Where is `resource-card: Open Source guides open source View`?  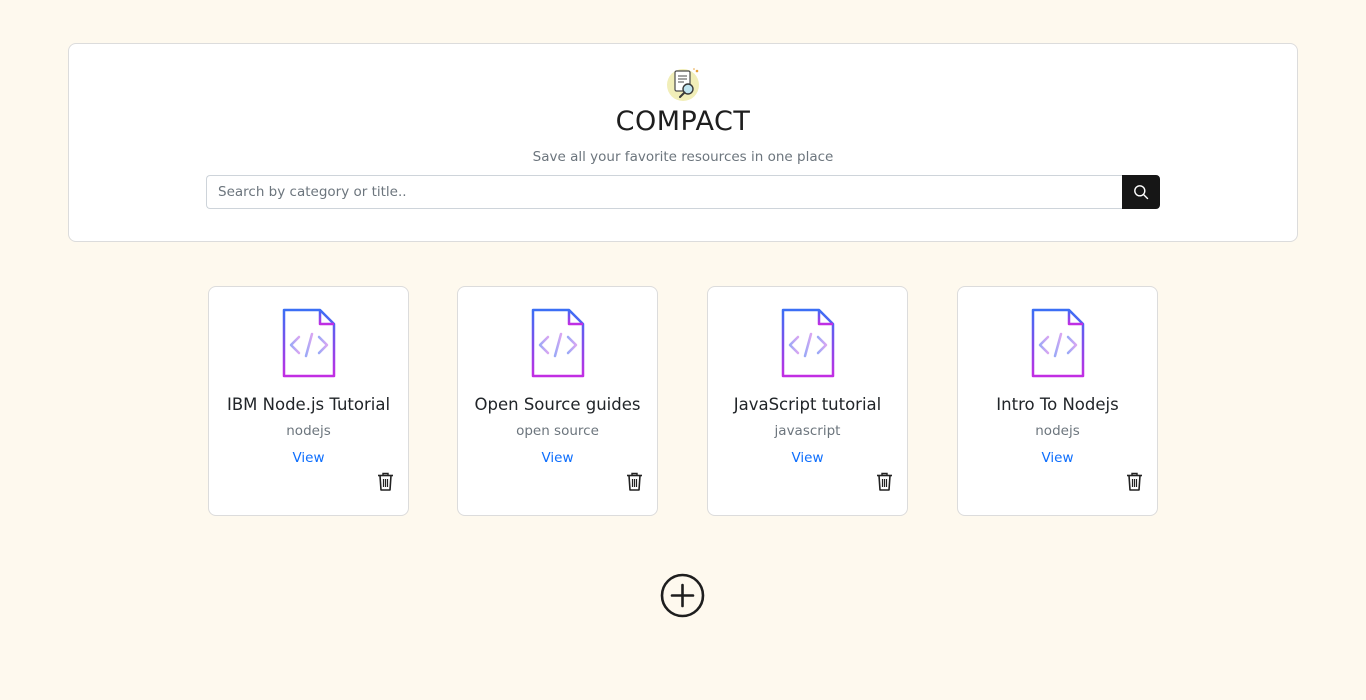 resource-card: Open Source guides open source View is located at coordinates (557, 401).